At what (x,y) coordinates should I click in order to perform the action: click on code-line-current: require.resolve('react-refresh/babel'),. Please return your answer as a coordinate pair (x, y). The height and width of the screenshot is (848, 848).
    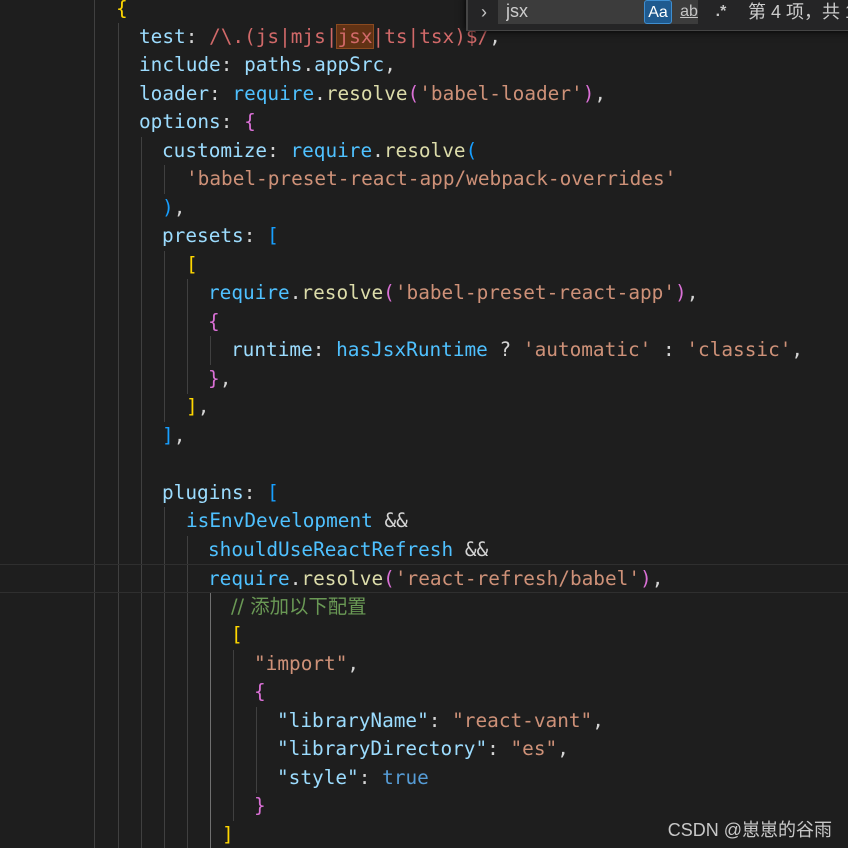
    Looking at the image, I should click on (424, 578).